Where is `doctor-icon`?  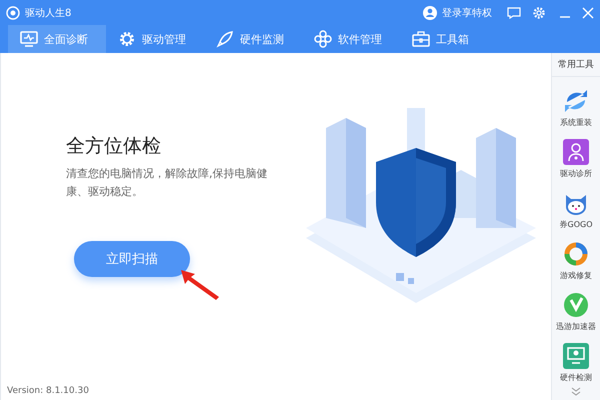 doctor-icon is located at coordinates (576, 152).